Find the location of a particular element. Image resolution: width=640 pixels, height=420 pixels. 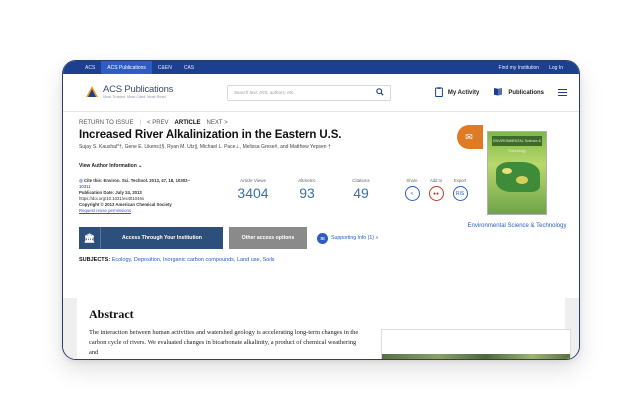

publications-button: Publications is located at coordinates (518, 92).